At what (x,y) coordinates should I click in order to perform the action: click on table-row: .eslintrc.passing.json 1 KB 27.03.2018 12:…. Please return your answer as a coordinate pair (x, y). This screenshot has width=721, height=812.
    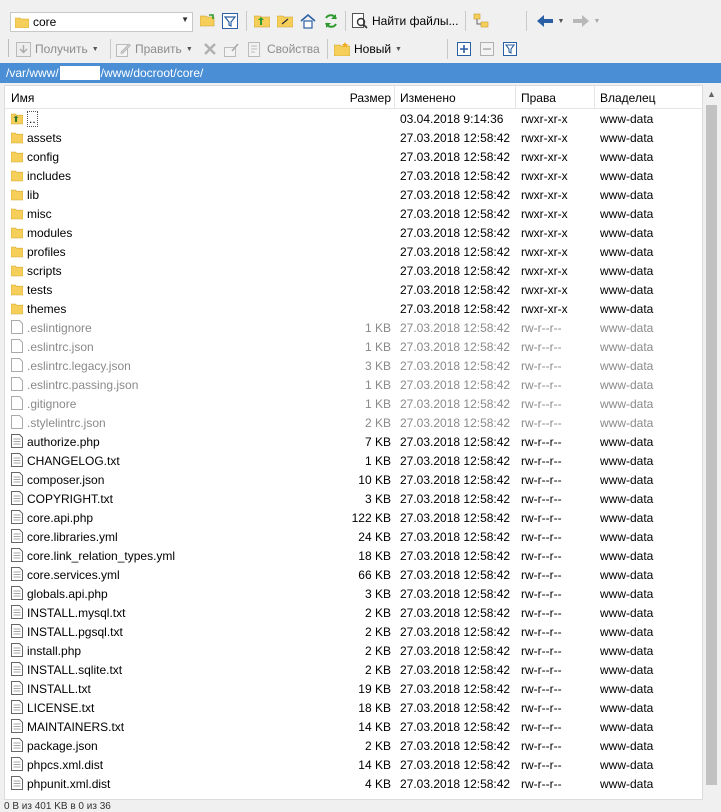
    Looking at the image, I should click on (353, 384).